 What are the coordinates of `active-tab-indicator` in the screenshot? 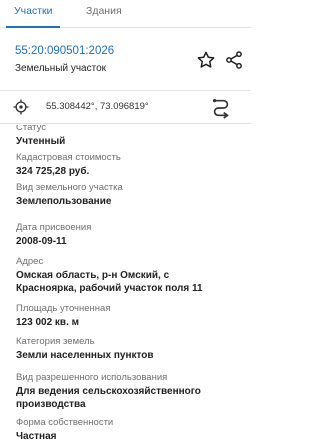 It's located at (33, 27).